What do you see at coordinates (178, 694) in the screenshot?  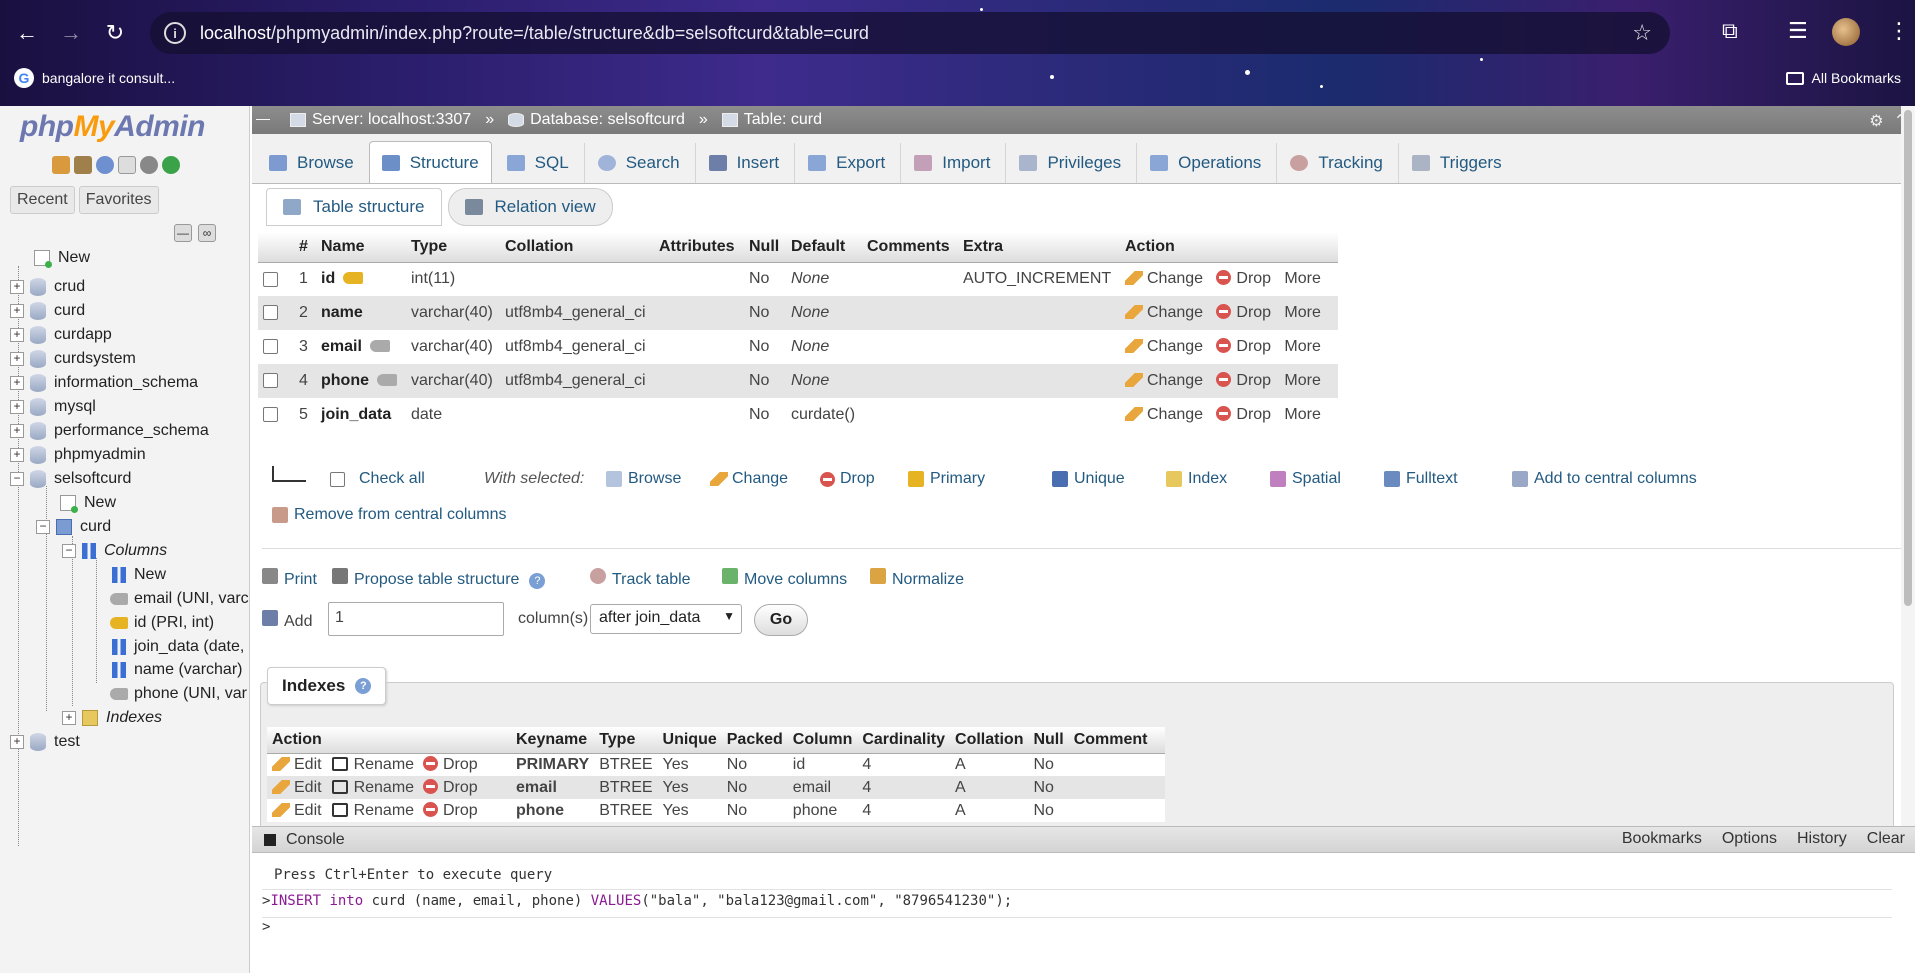 I see `tree-col-phone: phone (UNI, var` at bounding box center [178, 694].